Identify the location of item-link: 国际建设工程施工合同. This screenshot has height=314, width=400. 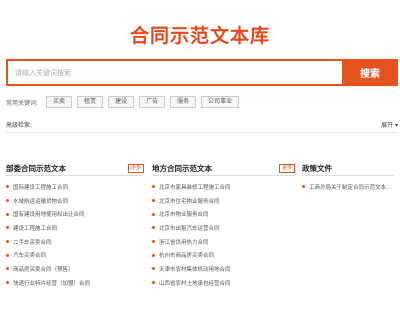
(40, 187).